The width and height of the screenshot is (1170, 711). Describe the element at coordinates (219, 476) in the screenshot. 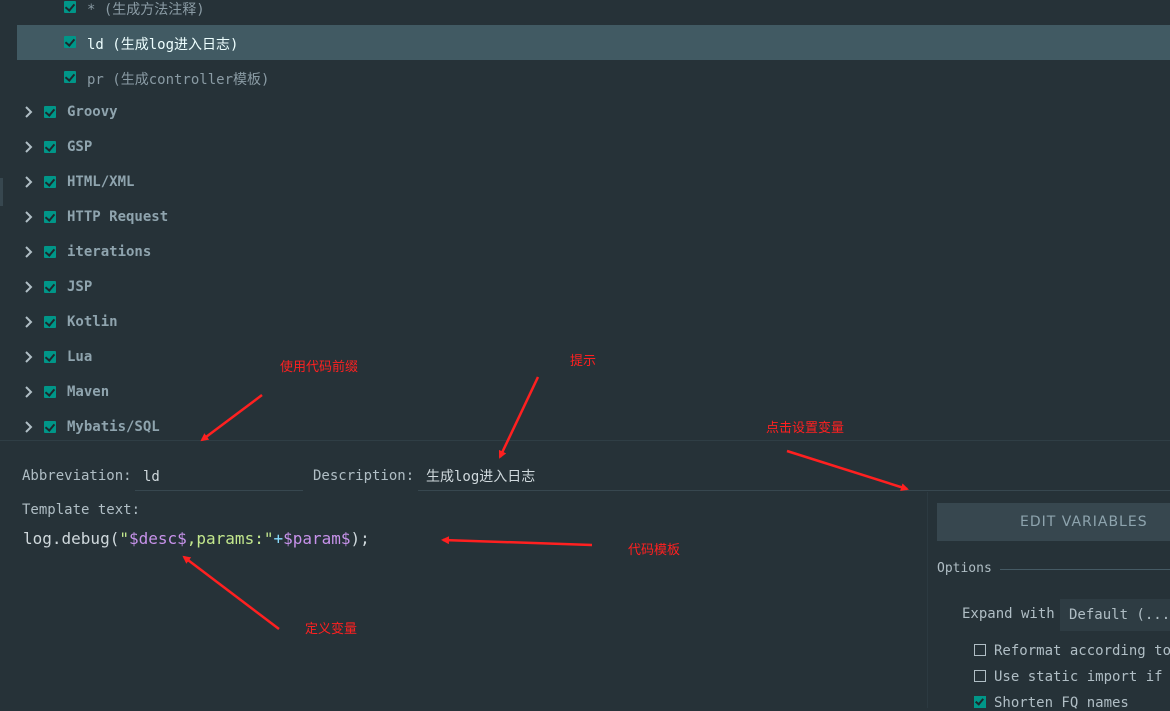

I see `abbreviation-input: ld` at that location.